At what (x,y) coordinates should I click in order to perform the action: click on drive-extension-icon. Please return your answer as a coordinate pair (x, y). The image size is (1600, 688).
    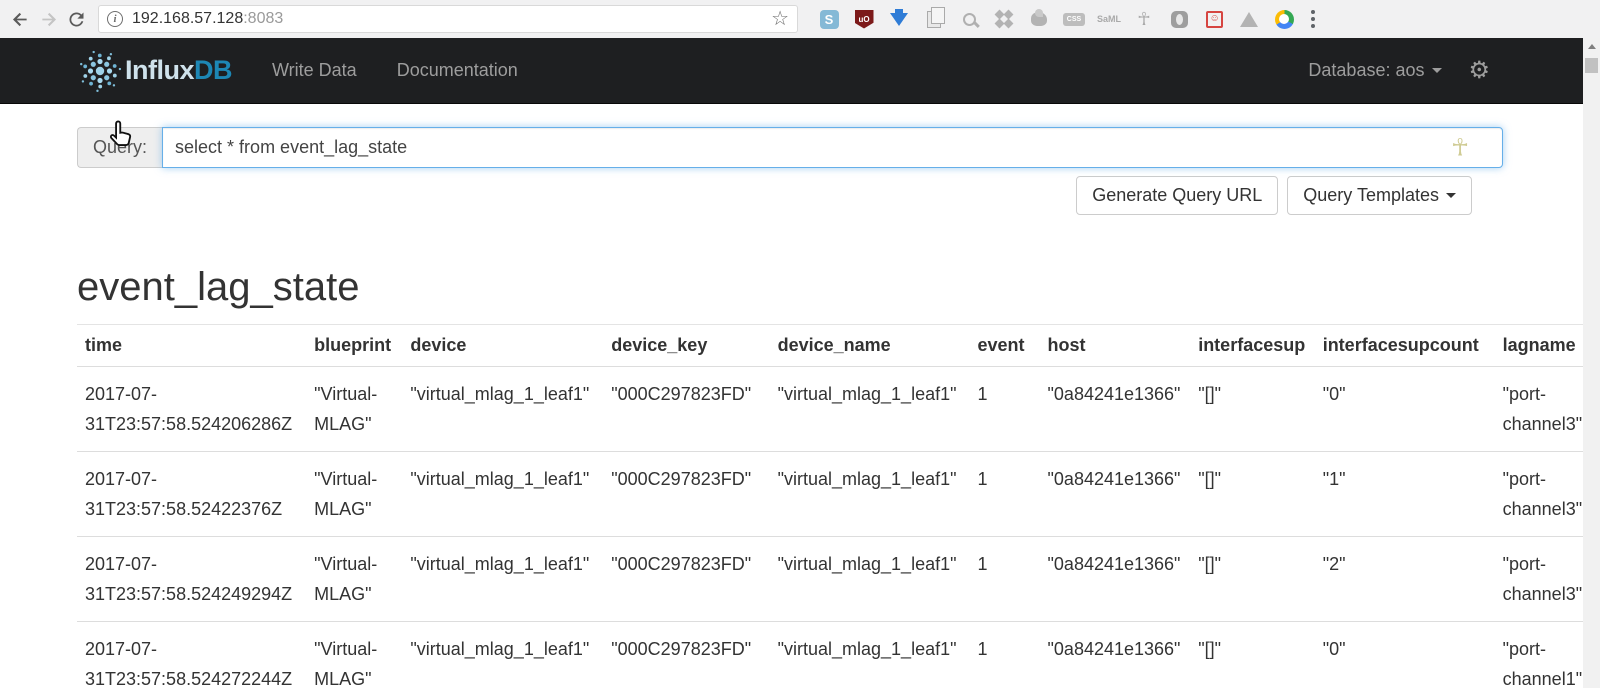
    Looking at the image, I should click on (1249, 19).